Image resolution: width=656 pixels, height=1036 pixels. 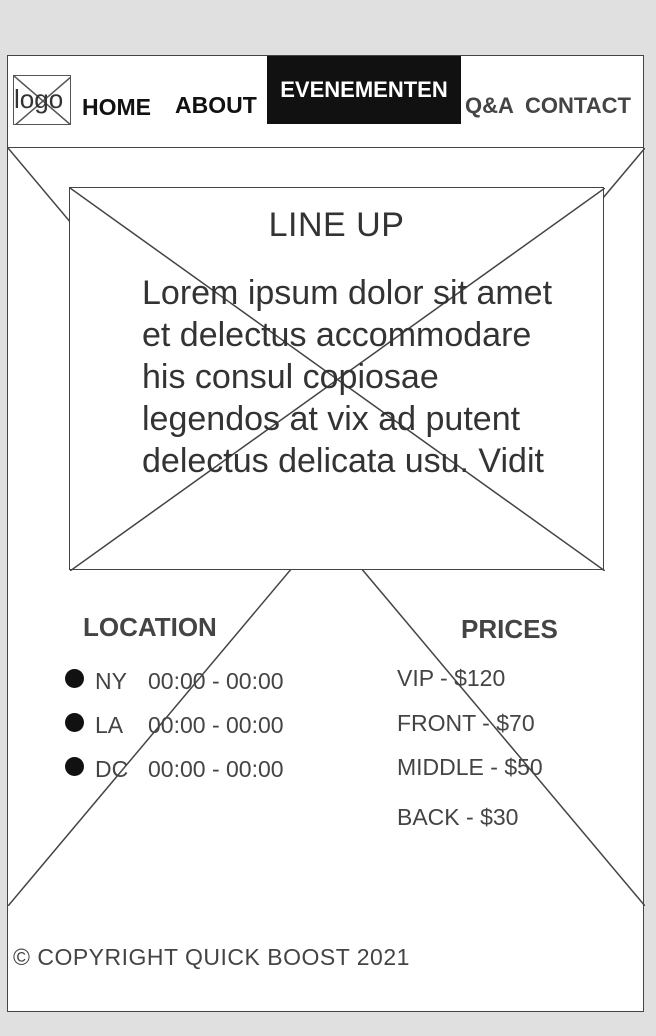 What do you see at coordinates (109, 725) in the screenshot?
I see `location-city: LA` at bounding box center [109, 725].